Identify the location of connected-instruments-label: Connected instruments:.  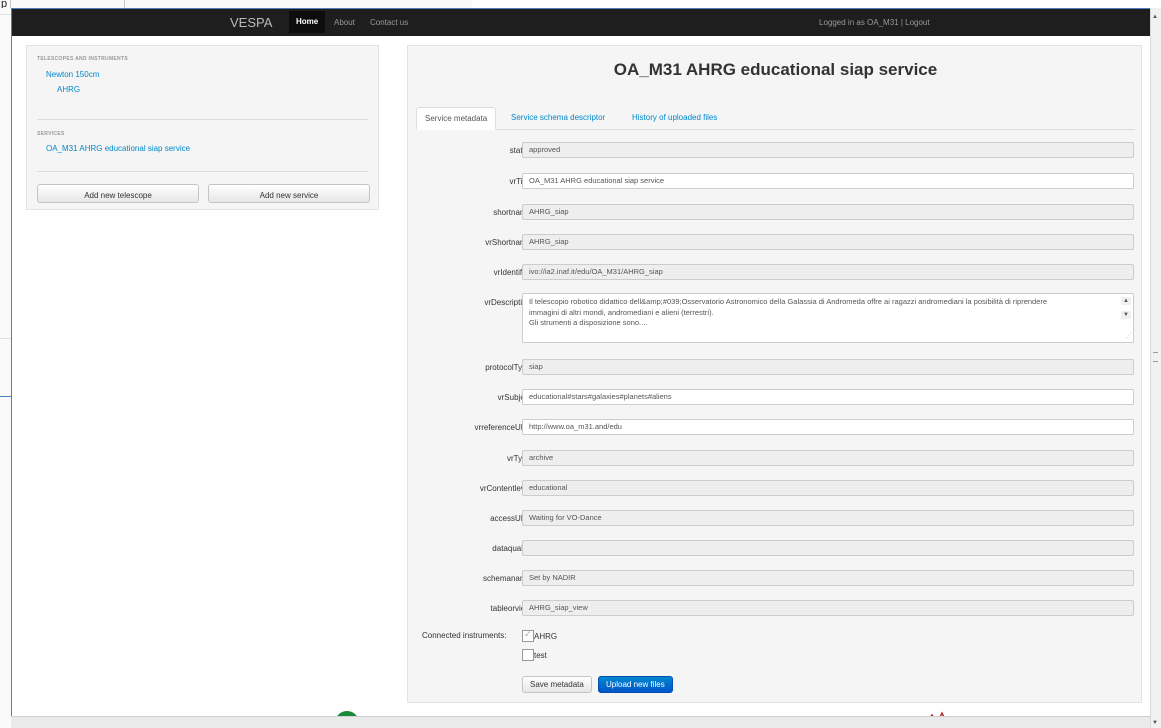
(464, 635).